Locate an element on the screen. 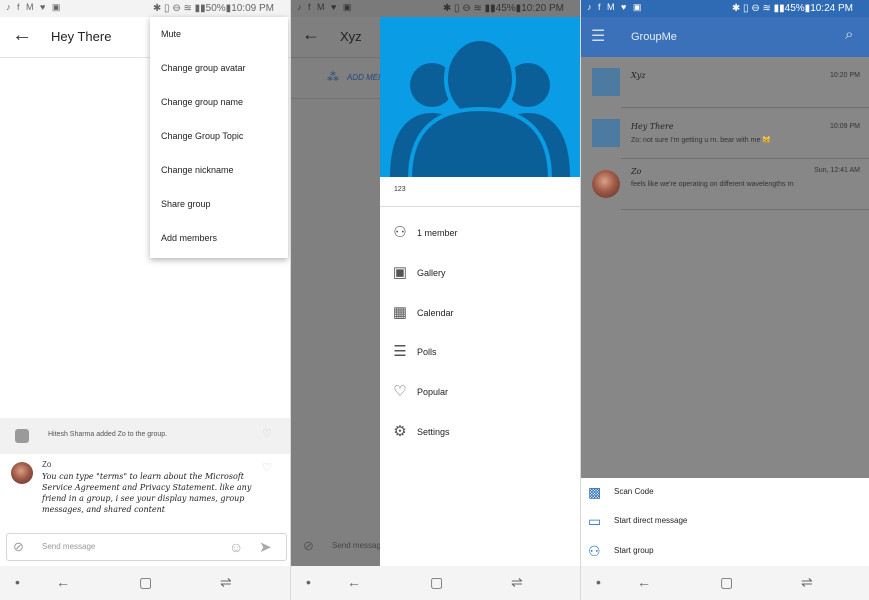 The image size is (869, 600). scan-code-action: ▩ Scan Code is located at coordinates (725, 492).